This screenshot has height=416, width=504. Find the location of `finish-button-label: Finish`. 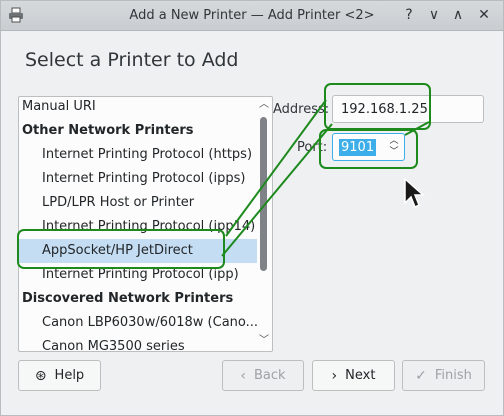

finish-button-label: Finish is located at coordinates (453, 375).